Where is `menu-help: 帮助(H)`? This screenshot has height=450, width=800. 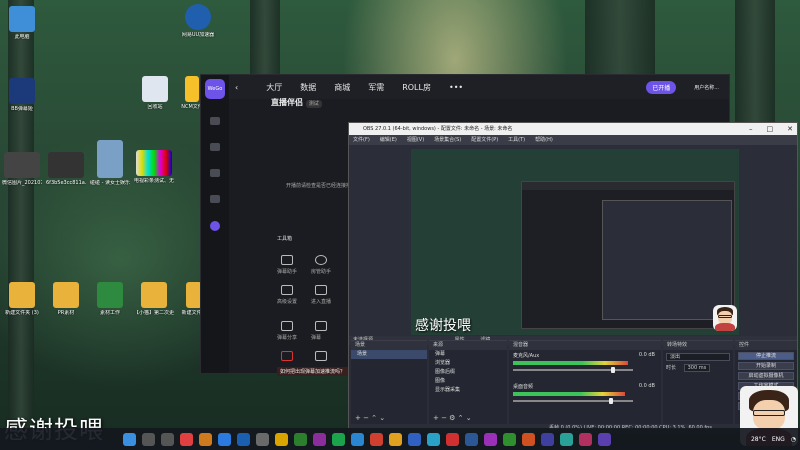 menu-help: 帮助(H) is located at coordinates (544, 140).